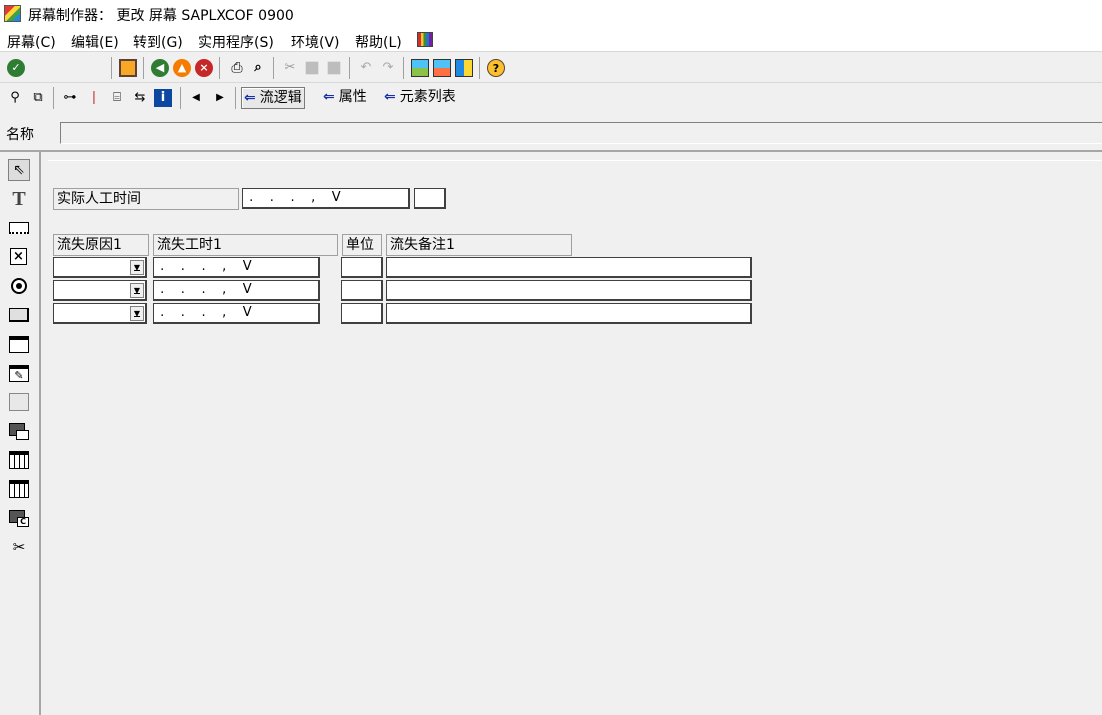 The width and height of the screenshot is (1102, 715). What do you see at coordinates (273, 98) in the screenshot?
I see `flow-logic-button: ⇐ 流逻辑` at bounding box center [273, 98].